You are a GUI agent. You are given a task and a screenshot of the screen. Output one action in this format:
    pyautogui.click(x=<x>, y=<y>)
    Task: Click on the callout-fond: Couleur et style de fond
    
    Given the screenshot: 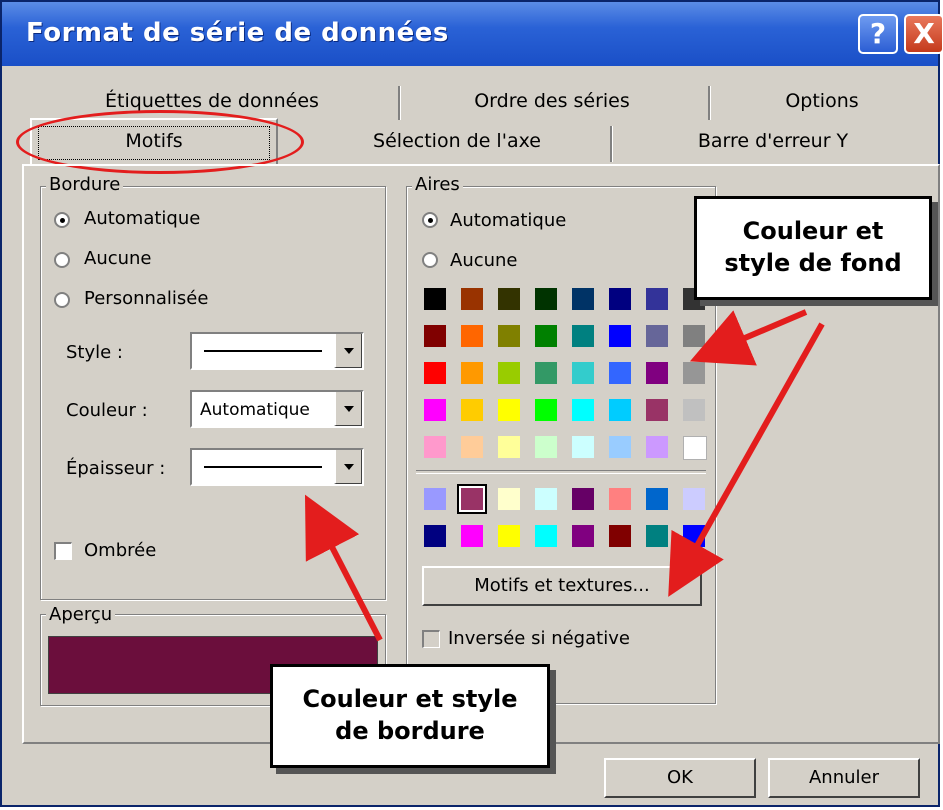 What is the action you would take?
    pyautogui.click(x=813, y=248)
    